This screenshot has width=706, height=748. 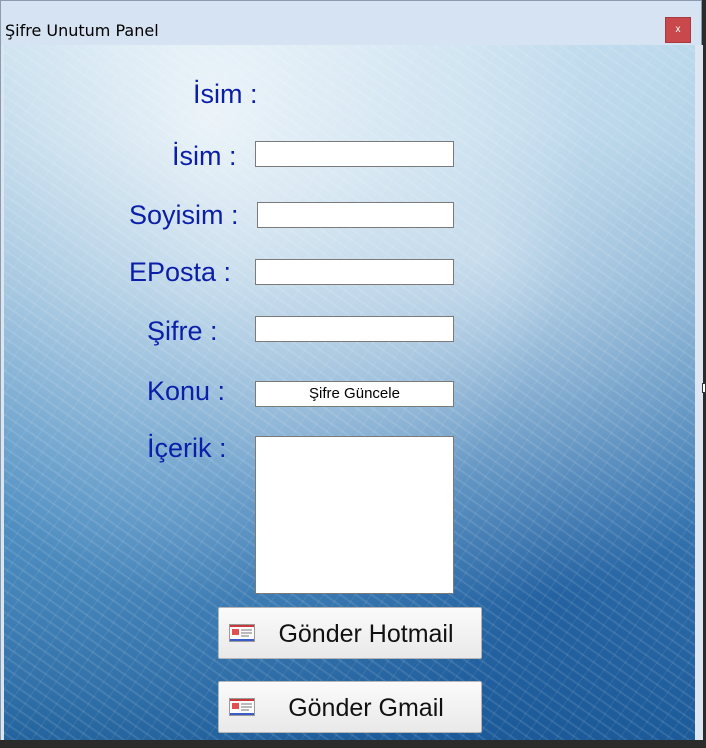 I want to click on konu-label: Konu :, so click(x=186, y=391).